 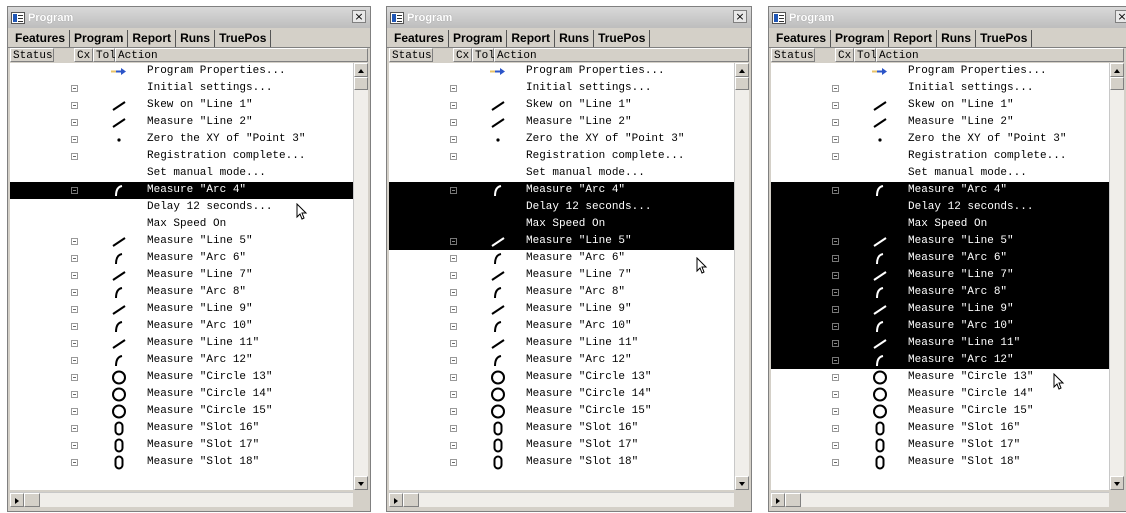 What do you see at coordinates (802, 38) in the screenshot?
I see `tab-features: Features` at bounding box center [802, 38].